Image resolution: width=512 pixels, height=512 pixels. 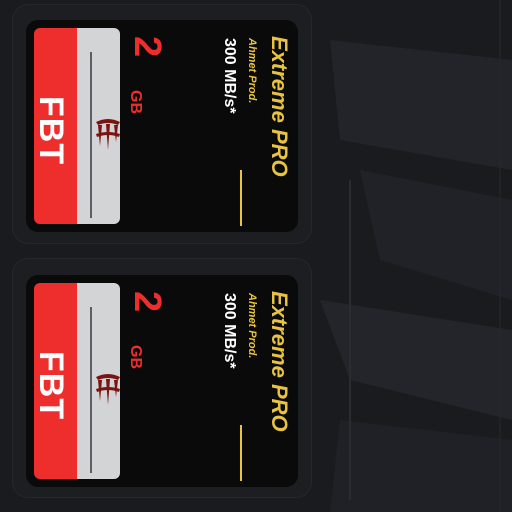 I want to click on card-label-1: FBT, so click(x=77, y=126).